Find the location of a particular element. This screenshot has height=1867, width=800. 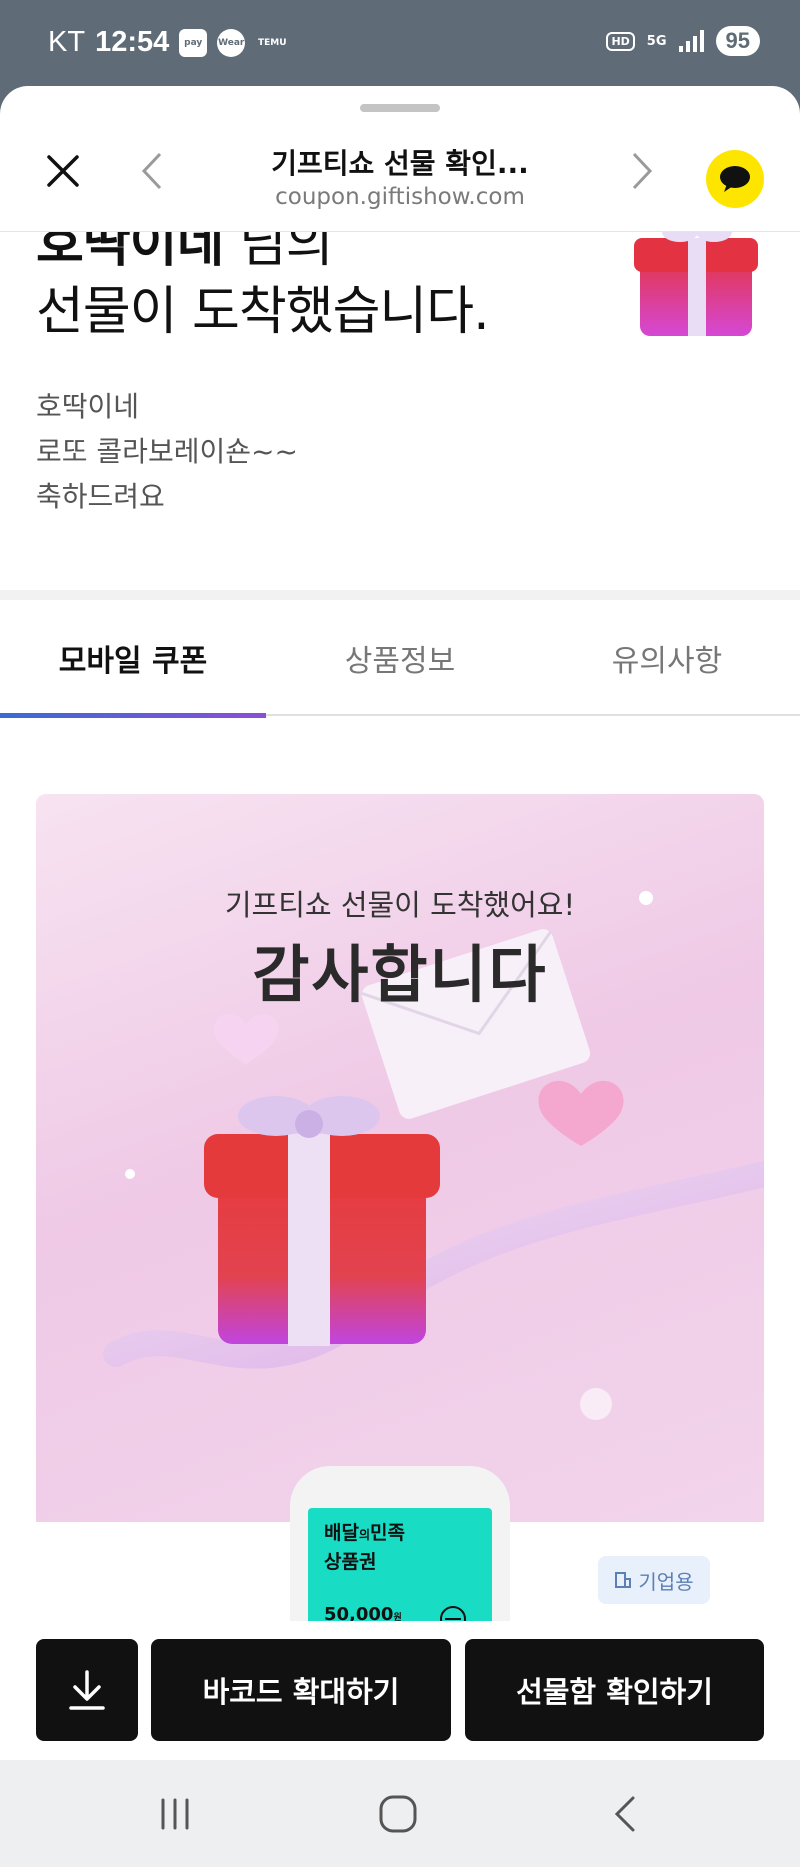

voucher-amount: 50,000원 is located at coordinates (363, 1612).